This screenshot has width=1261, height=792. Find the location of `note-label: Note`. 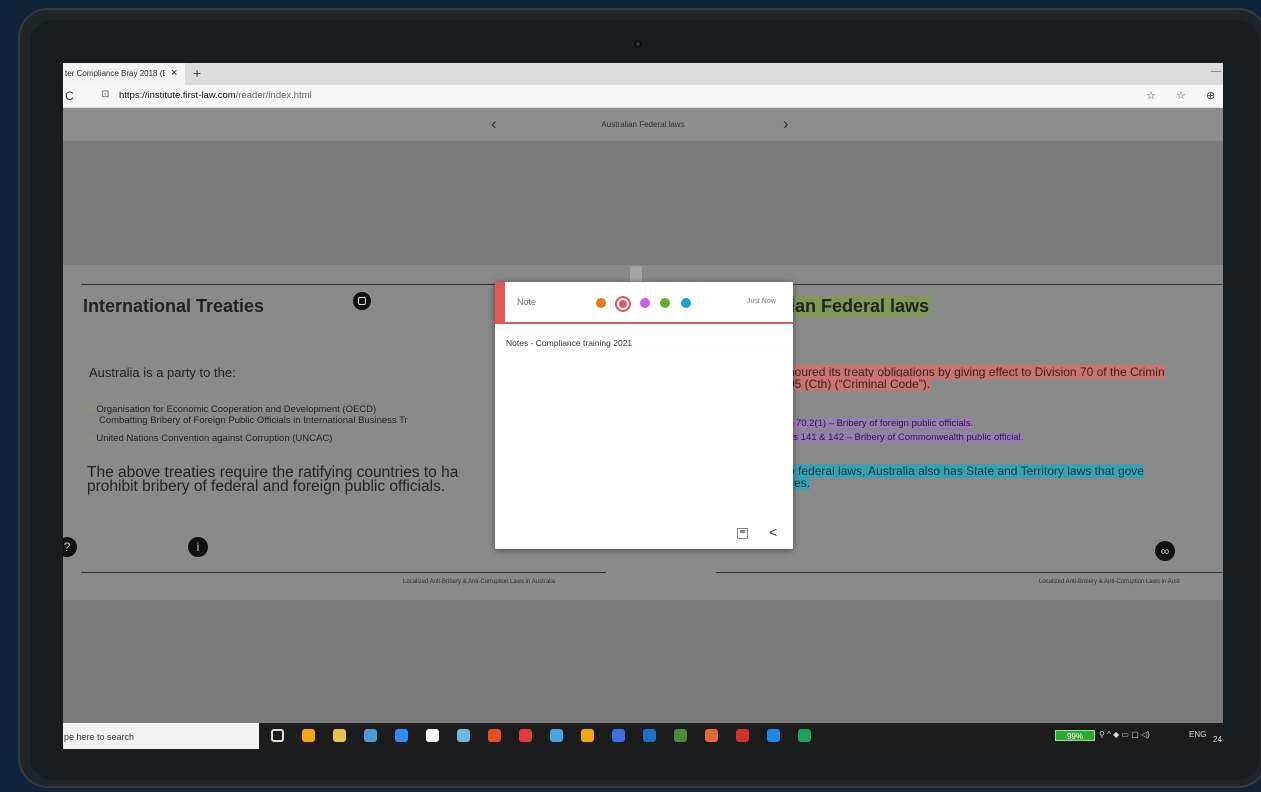

note-label: Note is located at coordinates (527, 302).